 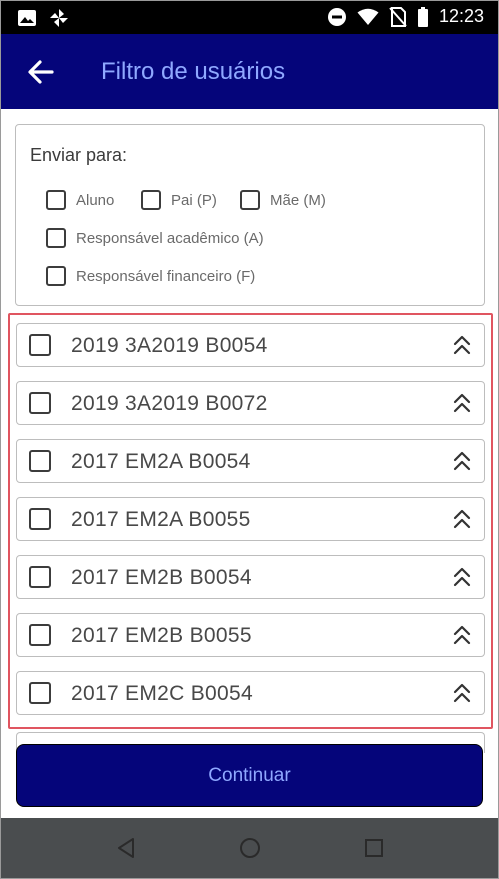 I want to click on class-label: 2017 EM2B B0054, so click(x=161, y=577).